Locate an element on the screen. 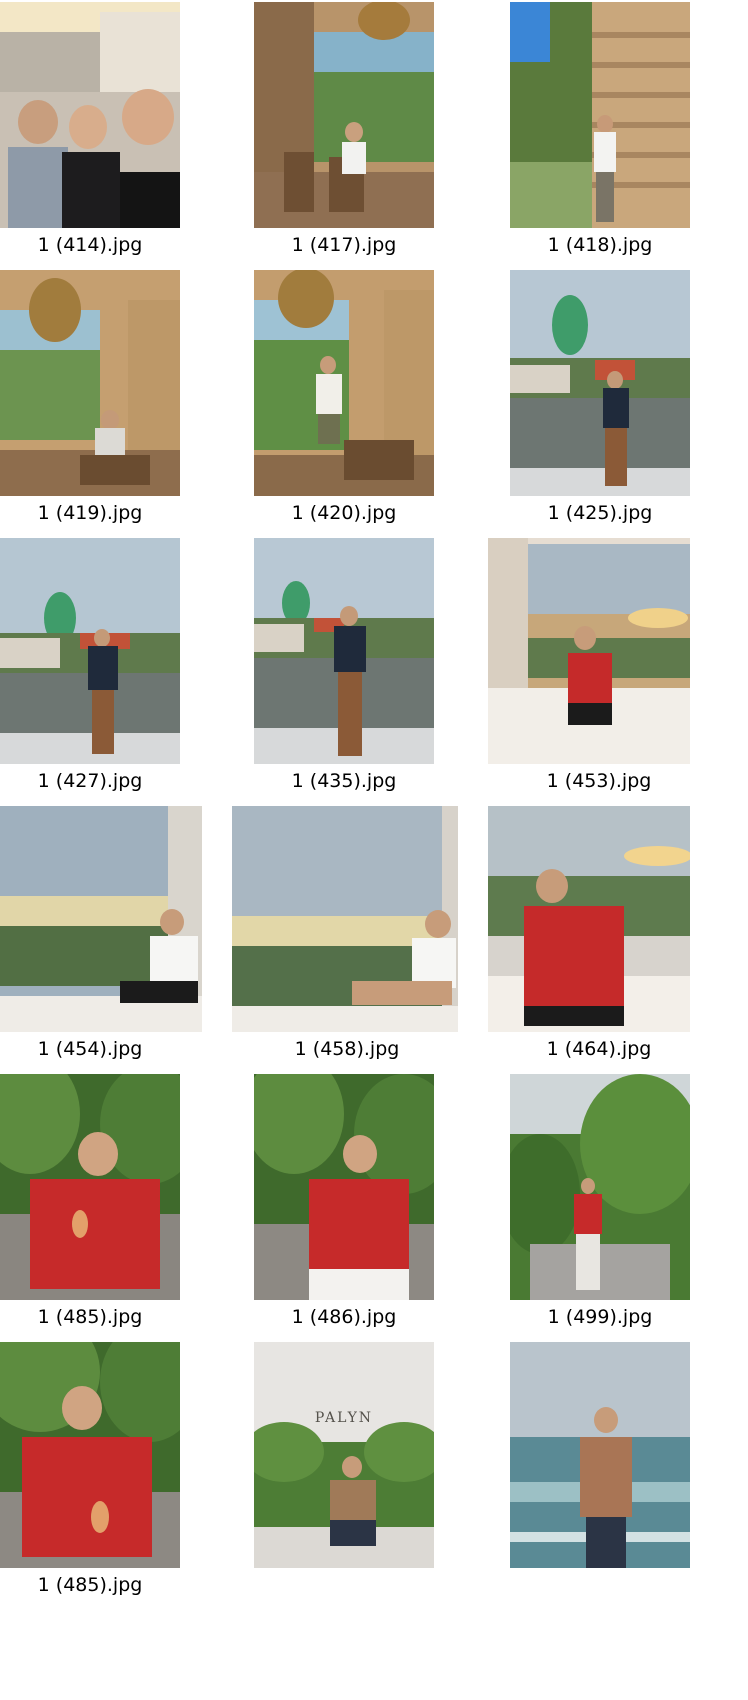 The width and height of the screenshot is (748, 1700). file-tile is located at coordinates (629, 1474).